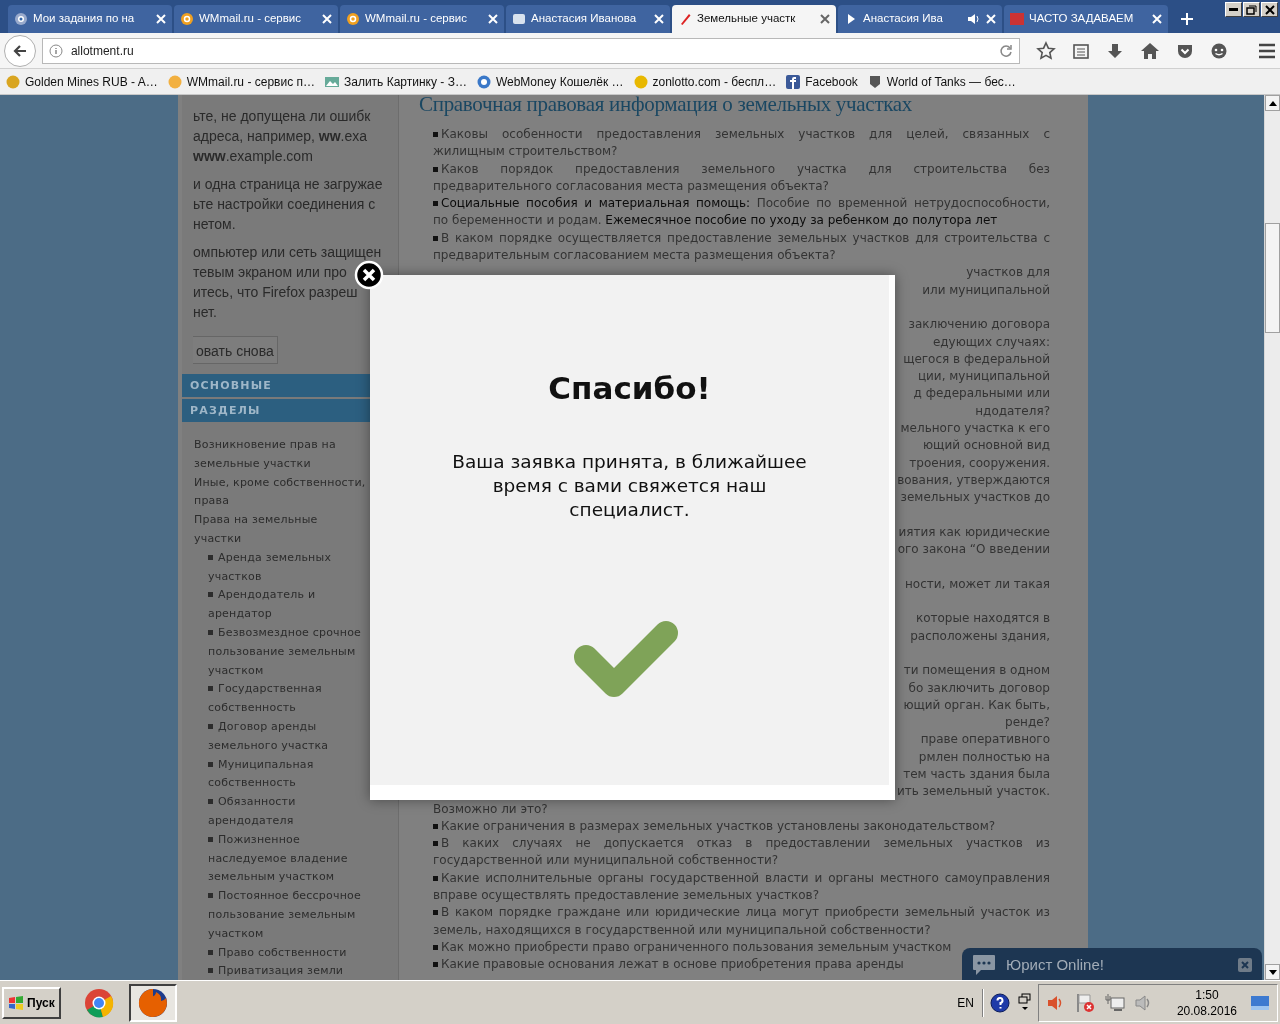 This screenshot has width=1280, height=1024. What do you see at coordinates (999, 1002) in the screenshot?
I see `help-icon` at bounding box center [999, 1002].